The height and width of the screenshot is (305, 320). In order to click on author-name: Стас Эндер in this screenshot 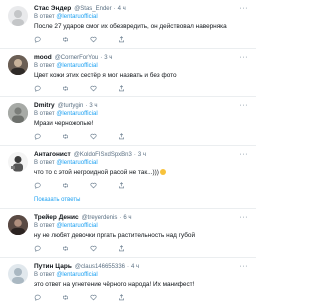, I will do `click(52, 9)`.